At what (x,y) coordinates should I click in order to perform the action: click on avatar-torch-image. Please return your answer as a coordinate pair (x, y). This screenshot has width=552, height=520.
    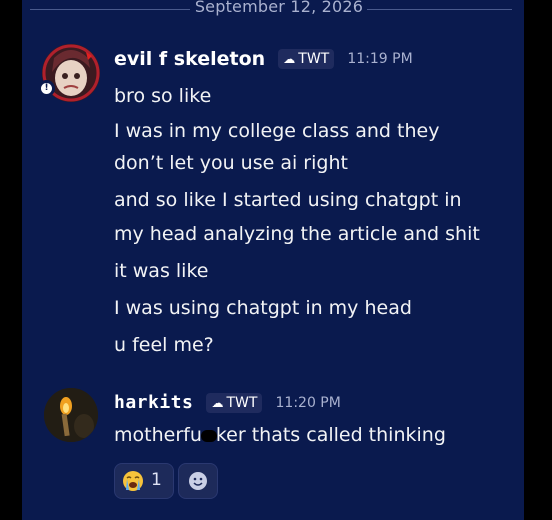
    Looking at the image, I should click on (71, 415).